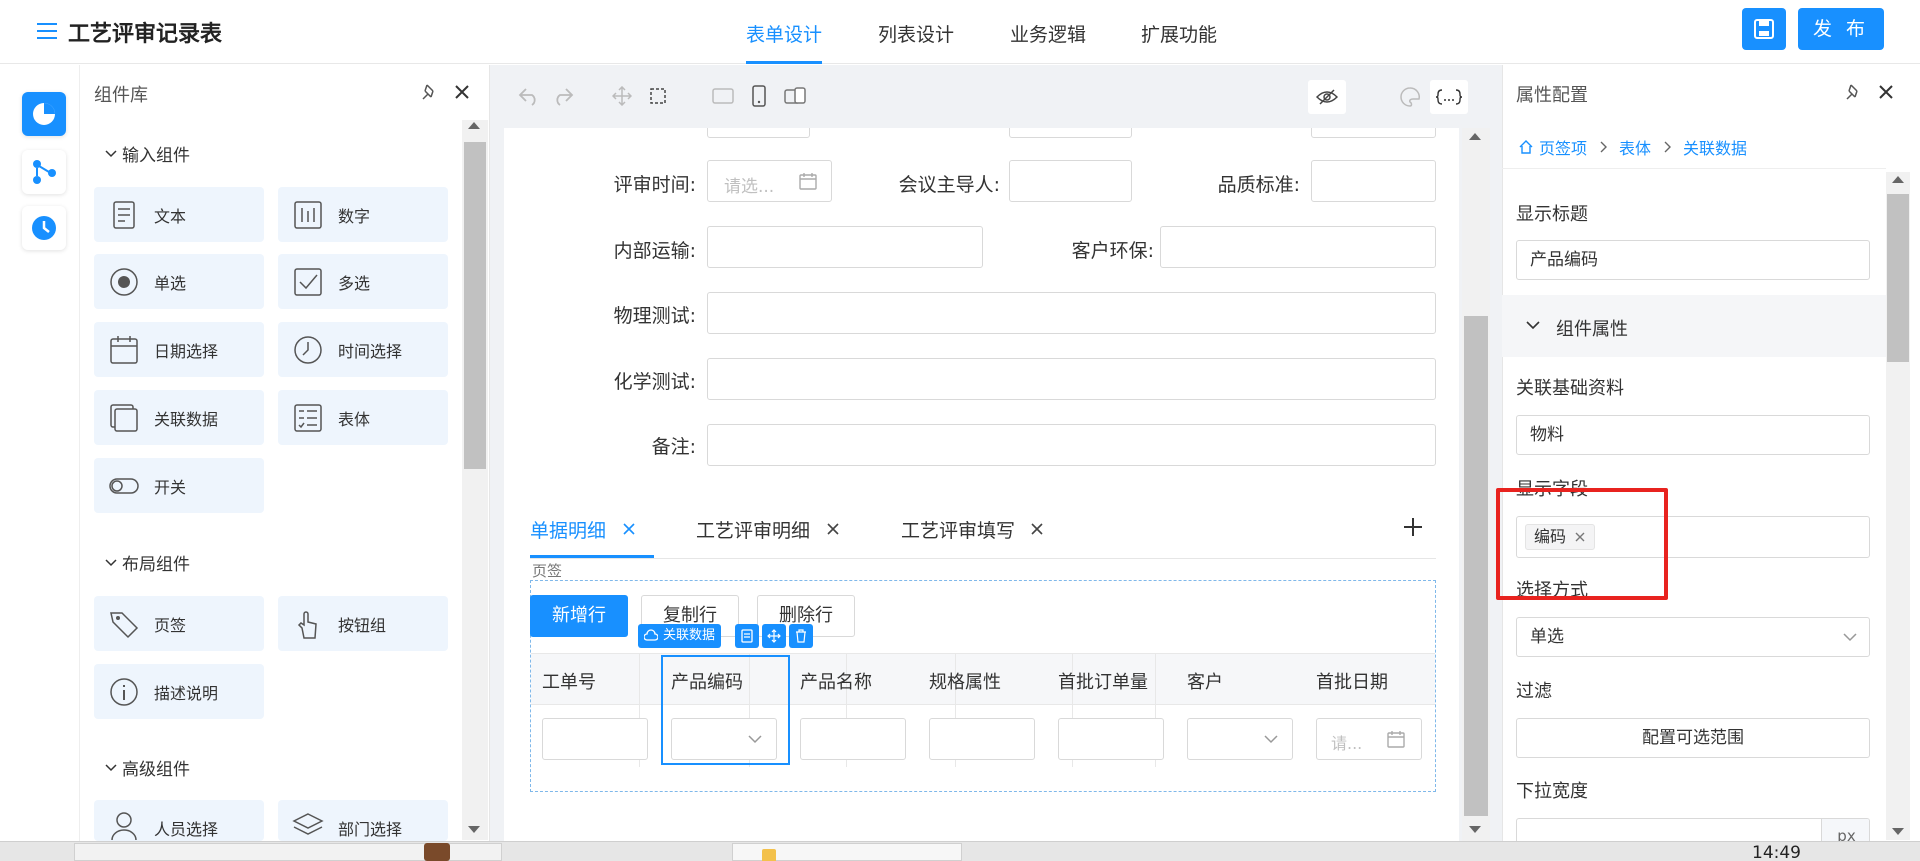  Describe the element at coordinates (1764, 29) in the screenshot. I see `save-button` at that location.